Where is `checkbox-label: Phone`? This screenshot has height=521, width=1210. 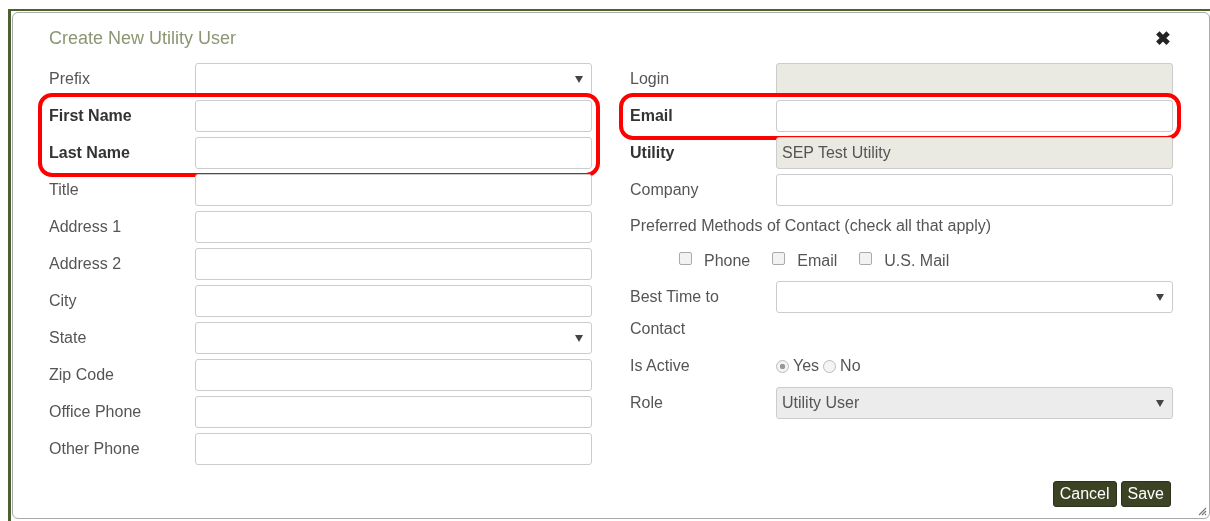
checkbox-label: Phone is located at coordinates (727, 261).